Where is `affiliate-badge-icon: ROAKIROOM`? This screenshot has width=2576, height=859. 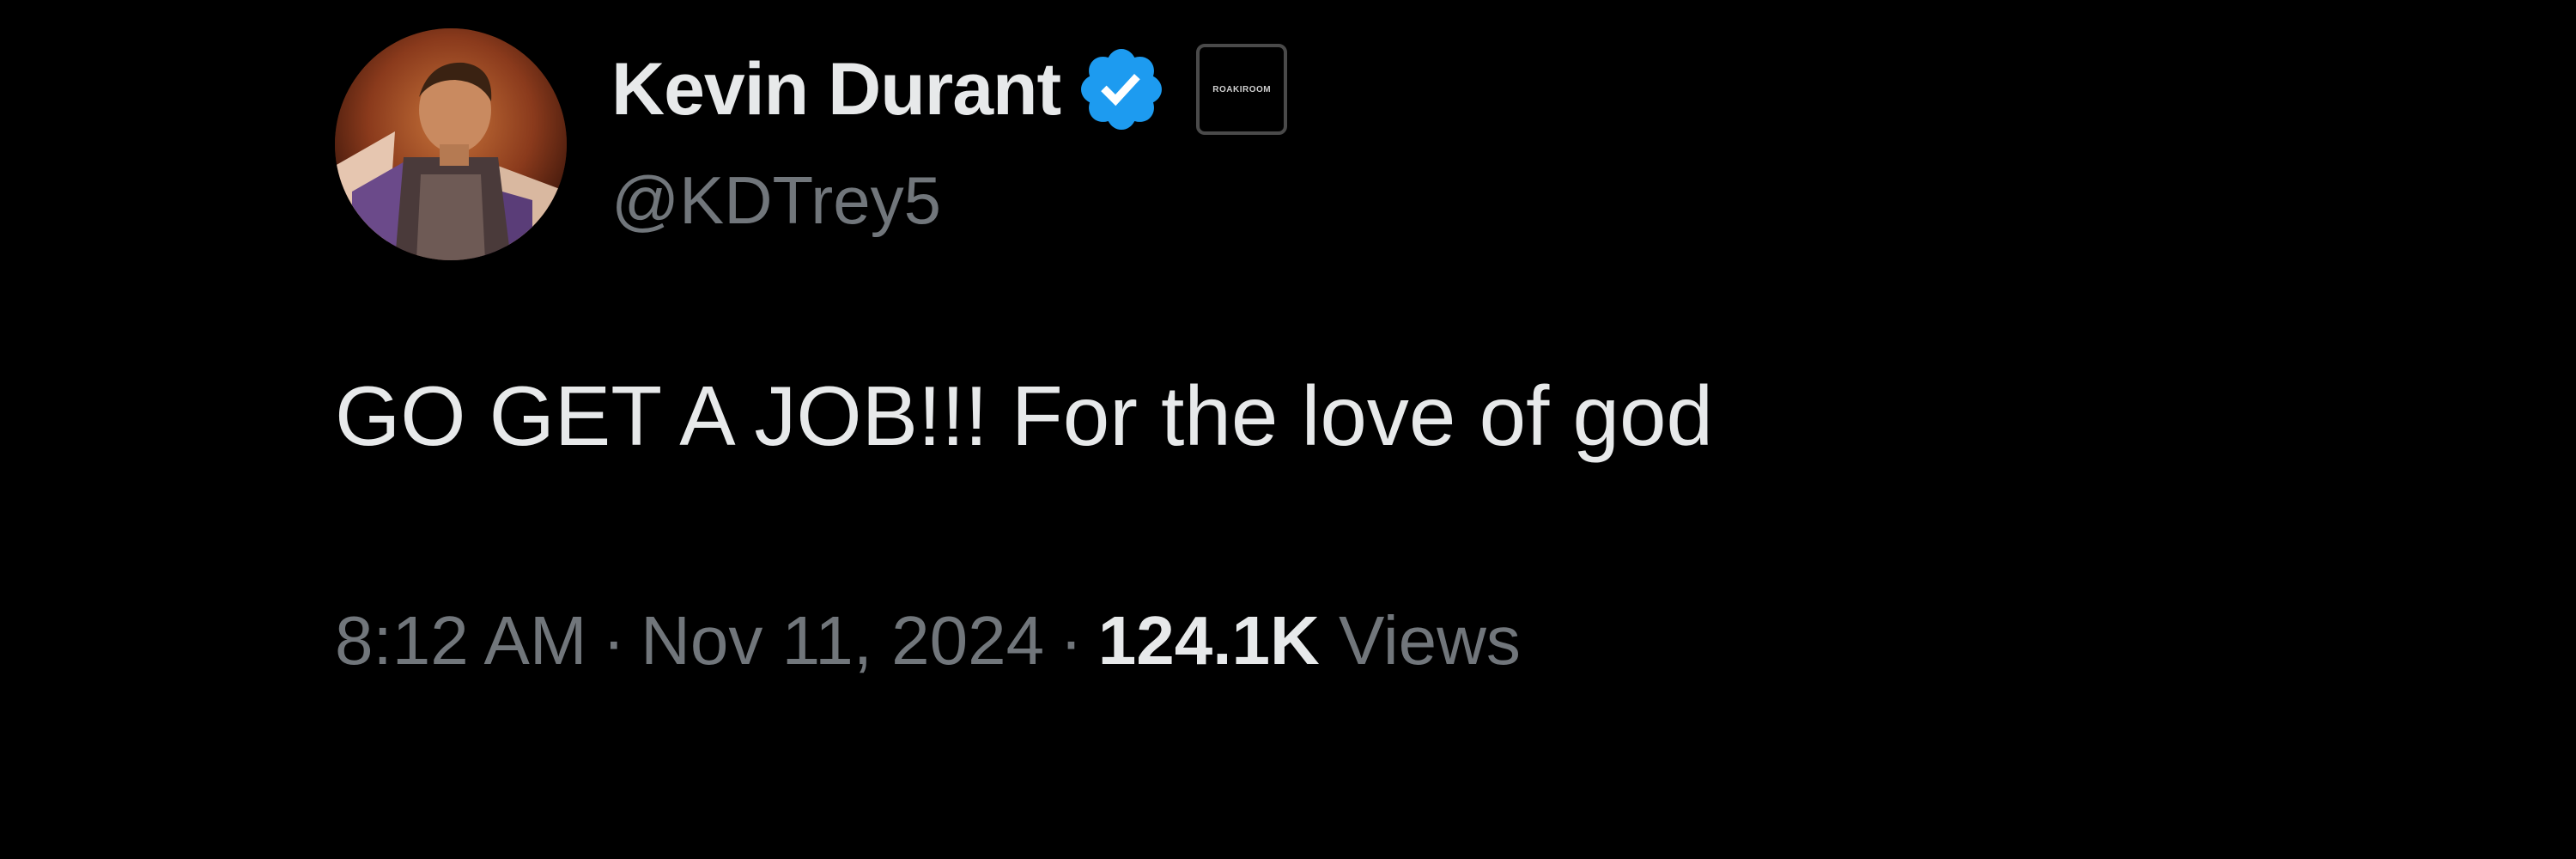
affiliate-badge-icon: ROAKIROOM is located at coordinates (1242, 90).